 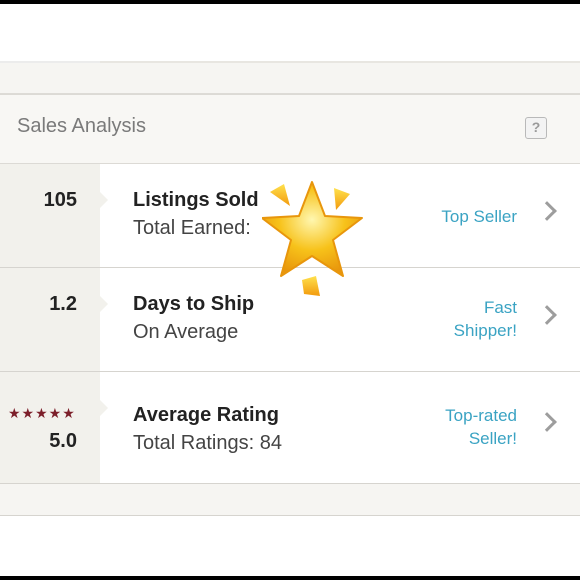 I want to click on footer-strip, so click(x=290, y=500).